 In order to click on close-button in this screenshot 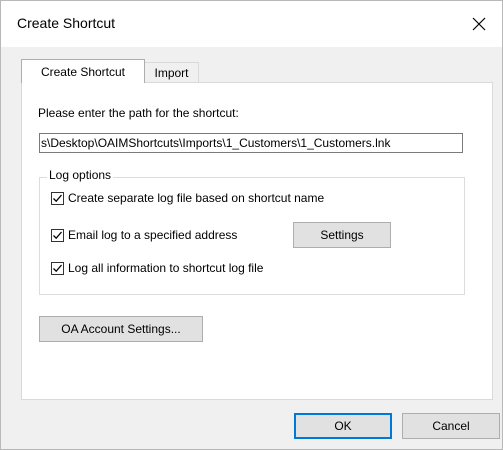, I will do `click(479, 24)`.